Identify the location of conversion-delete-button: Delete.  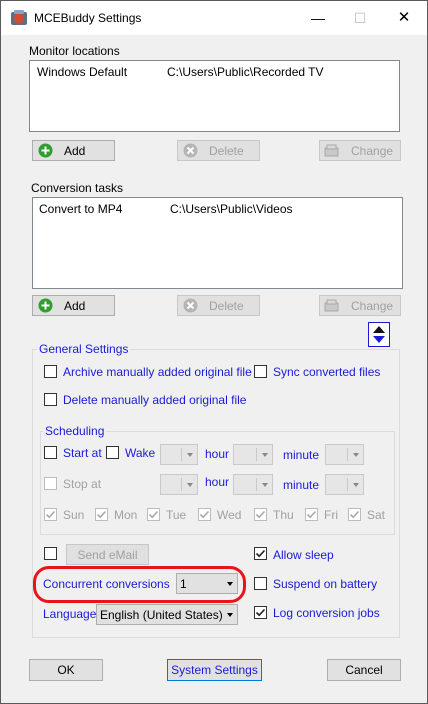
(218, 305).